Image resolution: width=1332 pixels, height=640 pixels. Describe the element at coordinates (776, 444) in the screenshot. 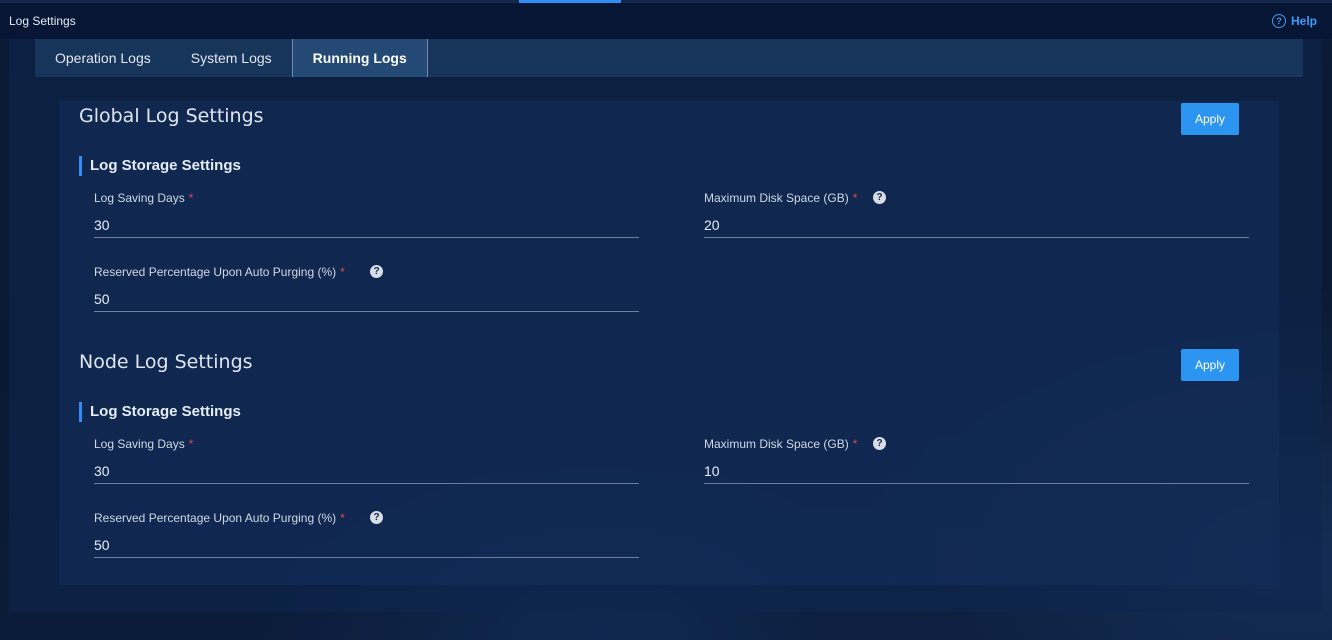

I see `node-max-disk-space-label: Maximum Disk Space (GB)` at that location.